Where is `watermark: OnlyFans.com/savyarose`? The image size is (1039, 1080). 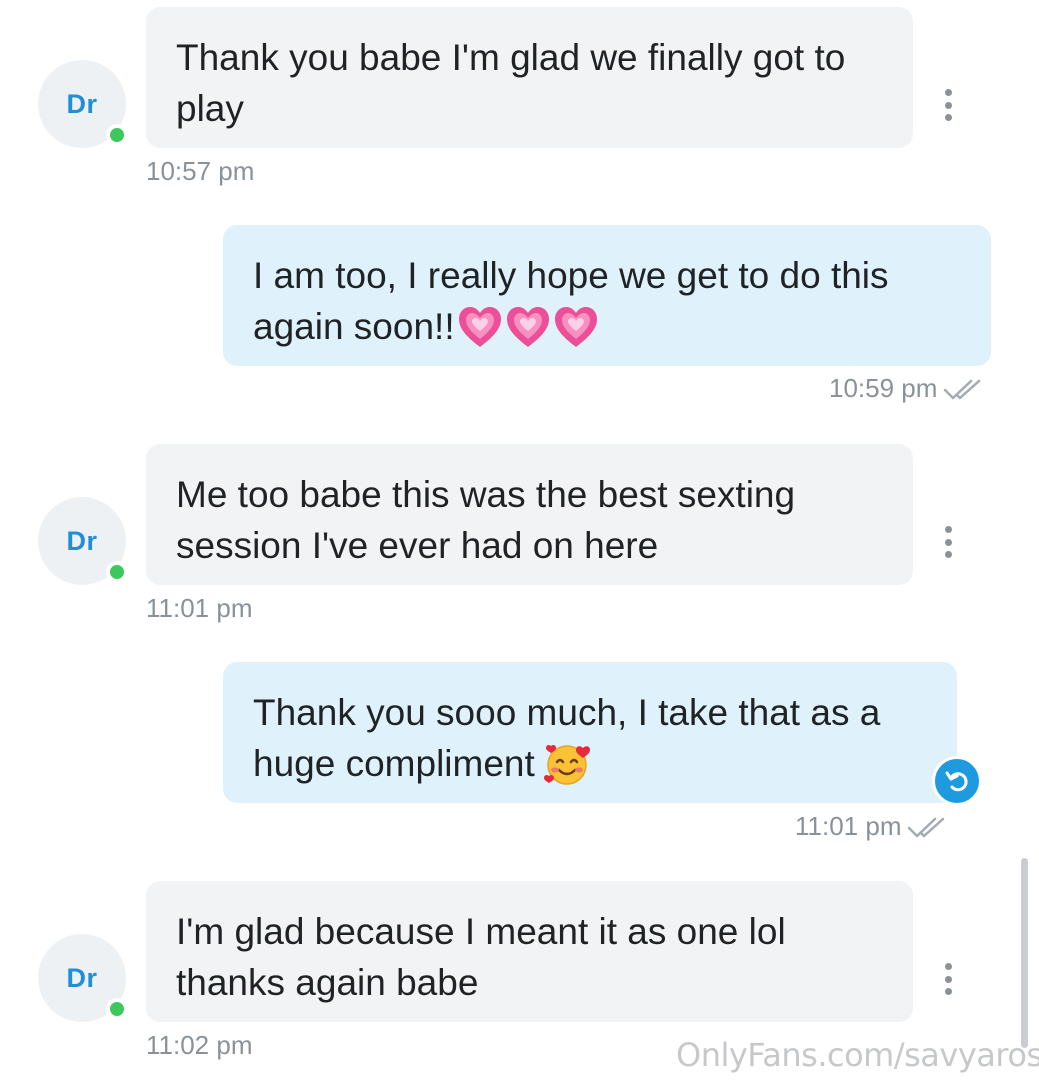
watermark: OnlyFans.com/savyarose is located at coordinates (857, 1055).